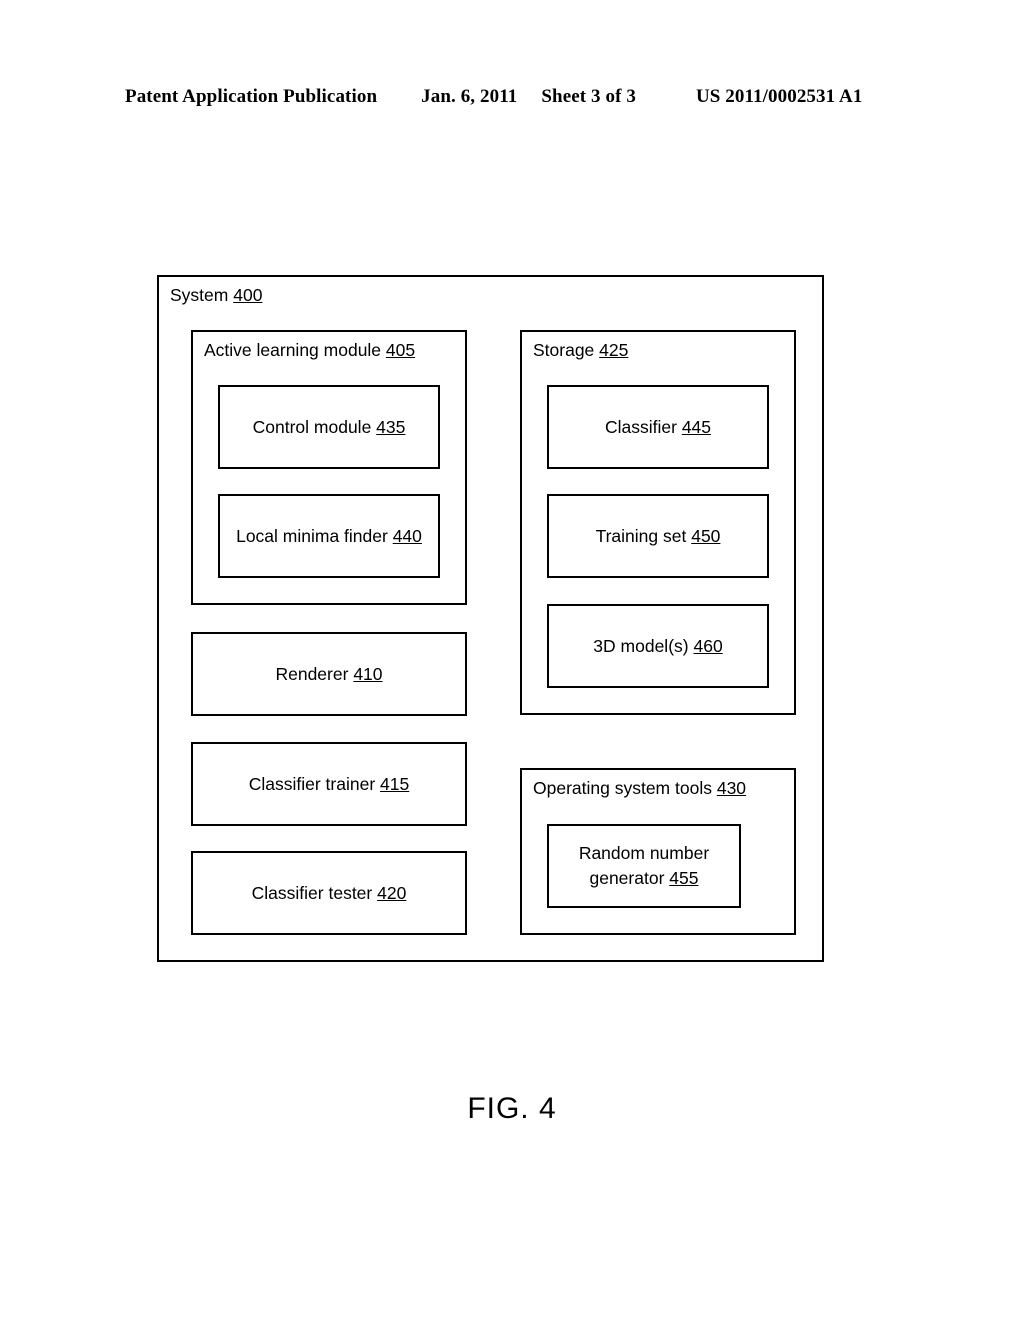 The image size is (1024, 1320). What do you see at coordinates (391, 426) in the screenshot?
I see `control-module-reference-number: 435` at bounding box center [391, 426].